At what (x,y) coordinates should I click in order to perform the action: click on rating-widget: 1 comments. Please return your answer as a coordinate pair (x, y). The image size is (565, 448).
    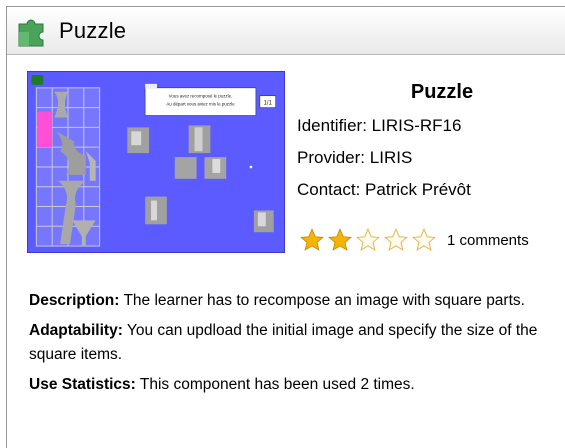
    Looking at the image, I should click on (414, 240).